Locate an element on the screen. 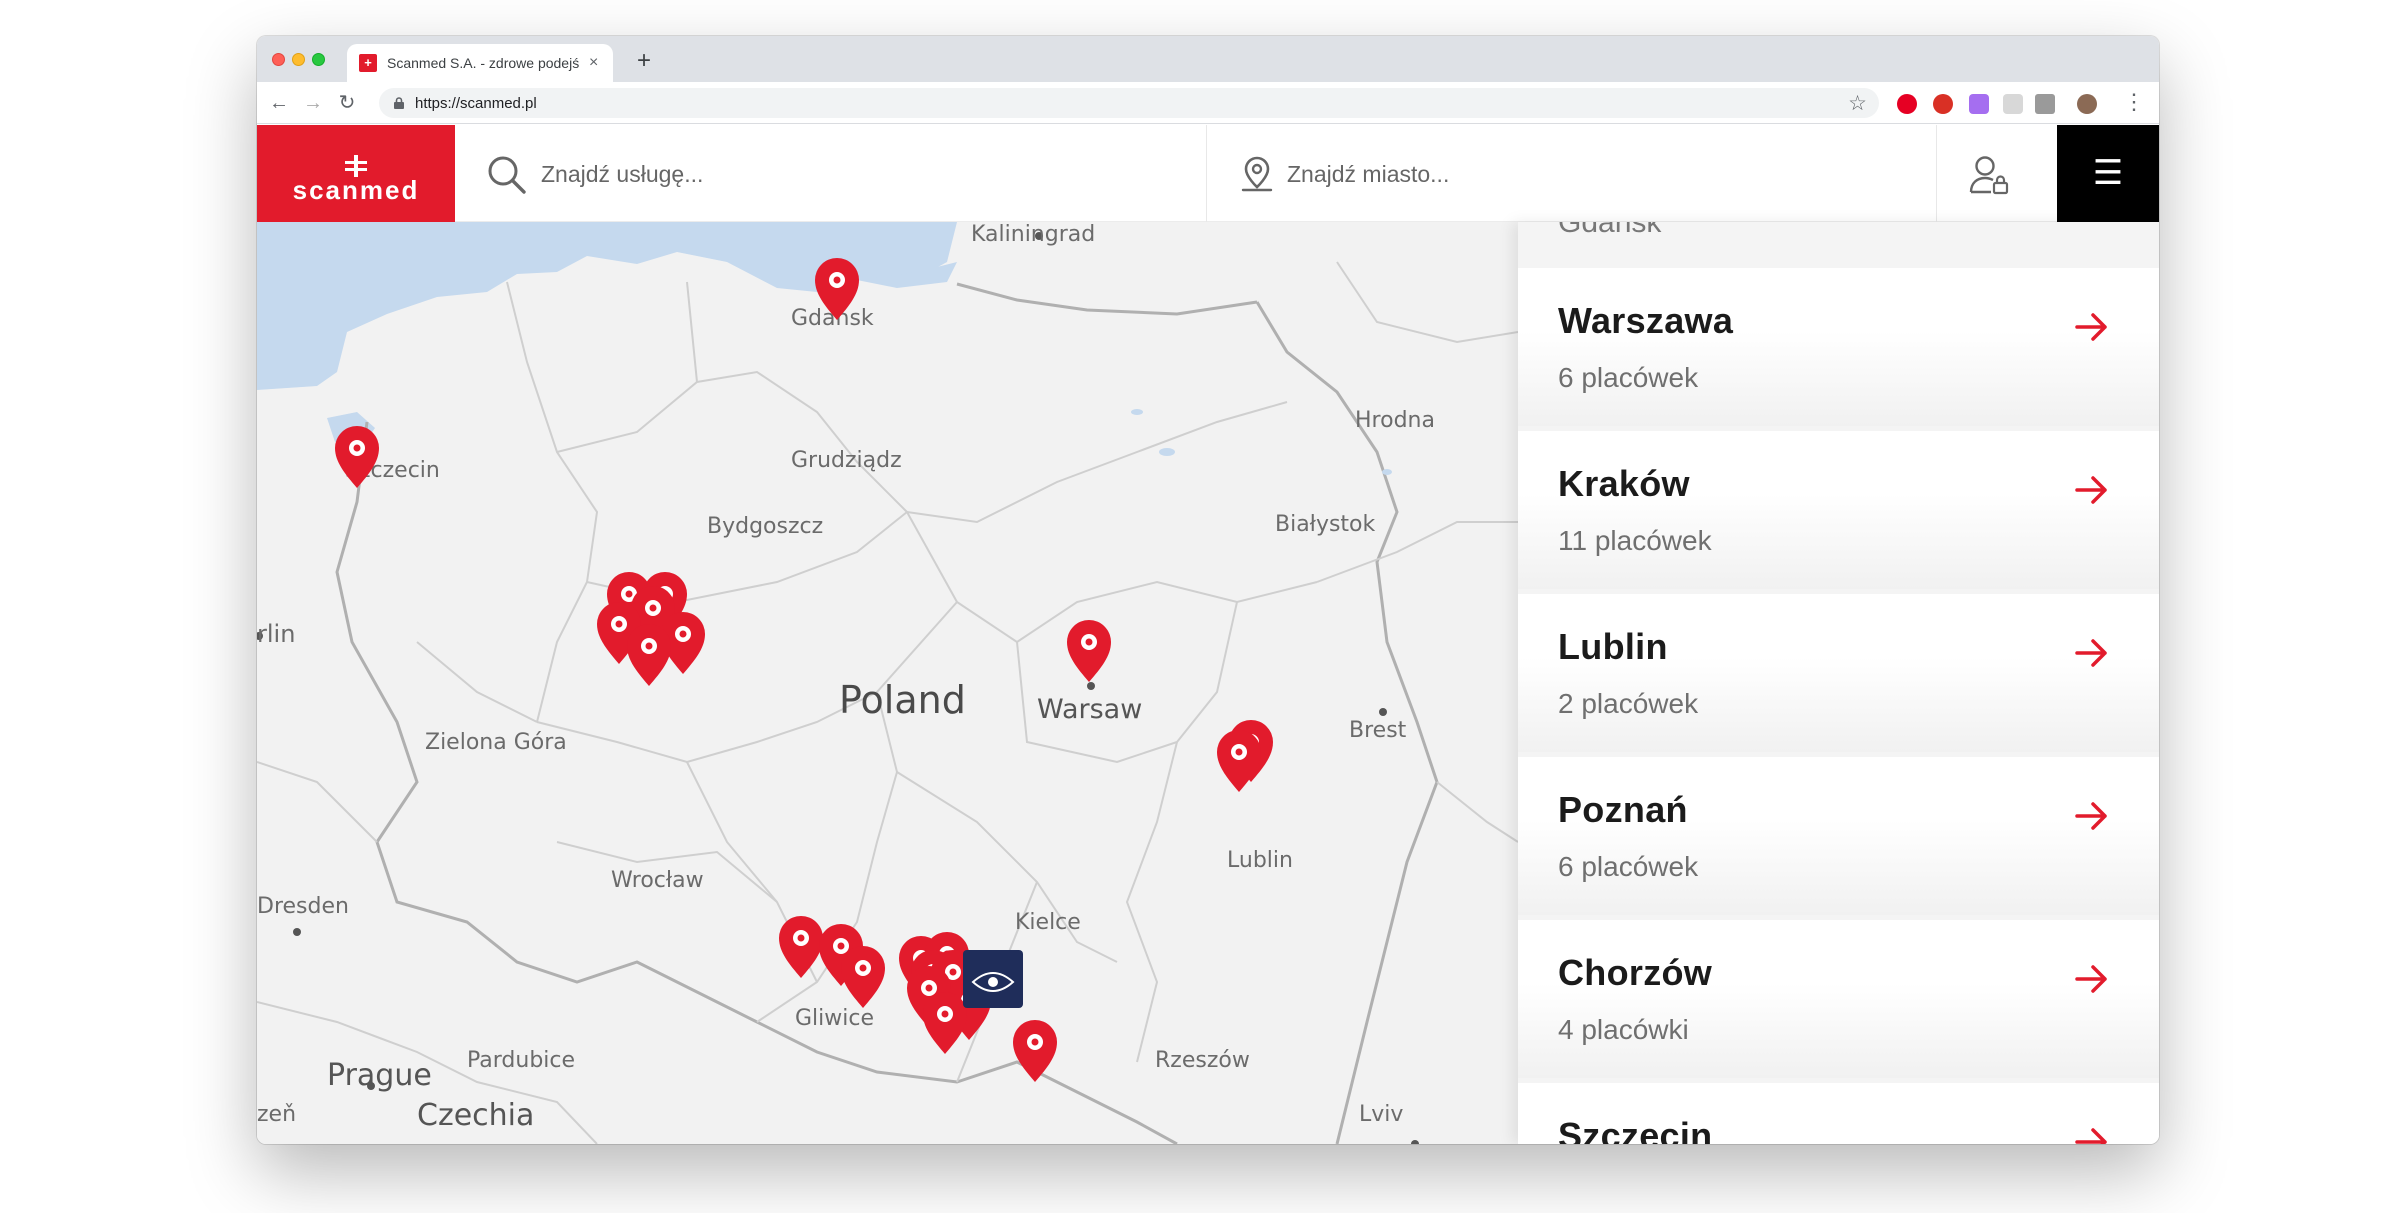 The width and height of the screenshot is (2400, 1213). favicon-icon: + is located at coordinates (368, 63).